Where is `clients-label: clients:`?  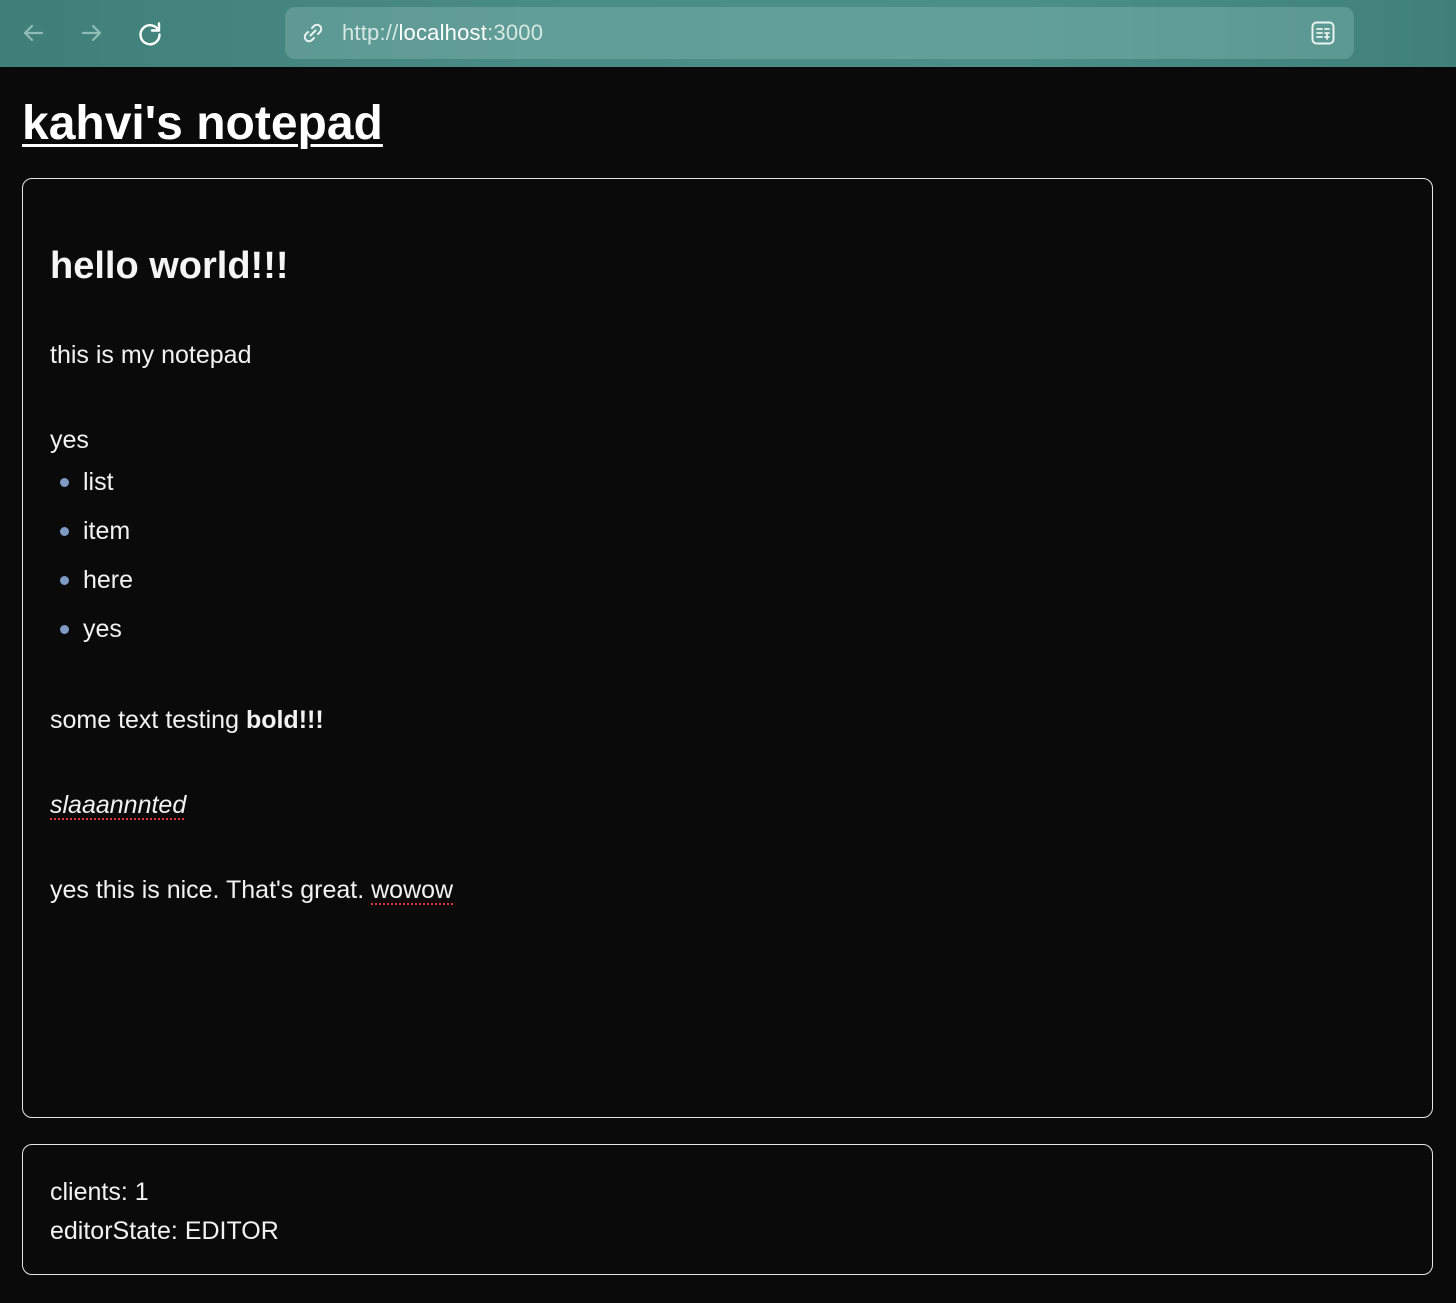
clients-label: clients: is located at coordinates (92, 1192).